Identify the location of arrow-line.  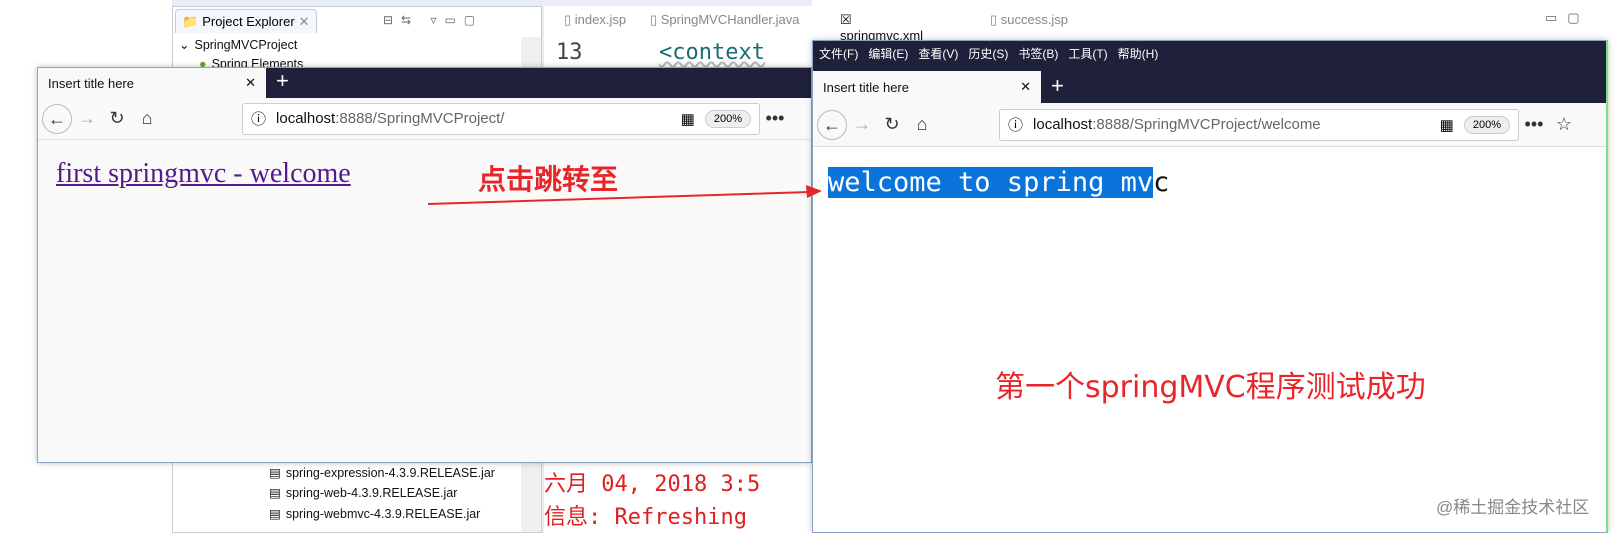
(619, 198).